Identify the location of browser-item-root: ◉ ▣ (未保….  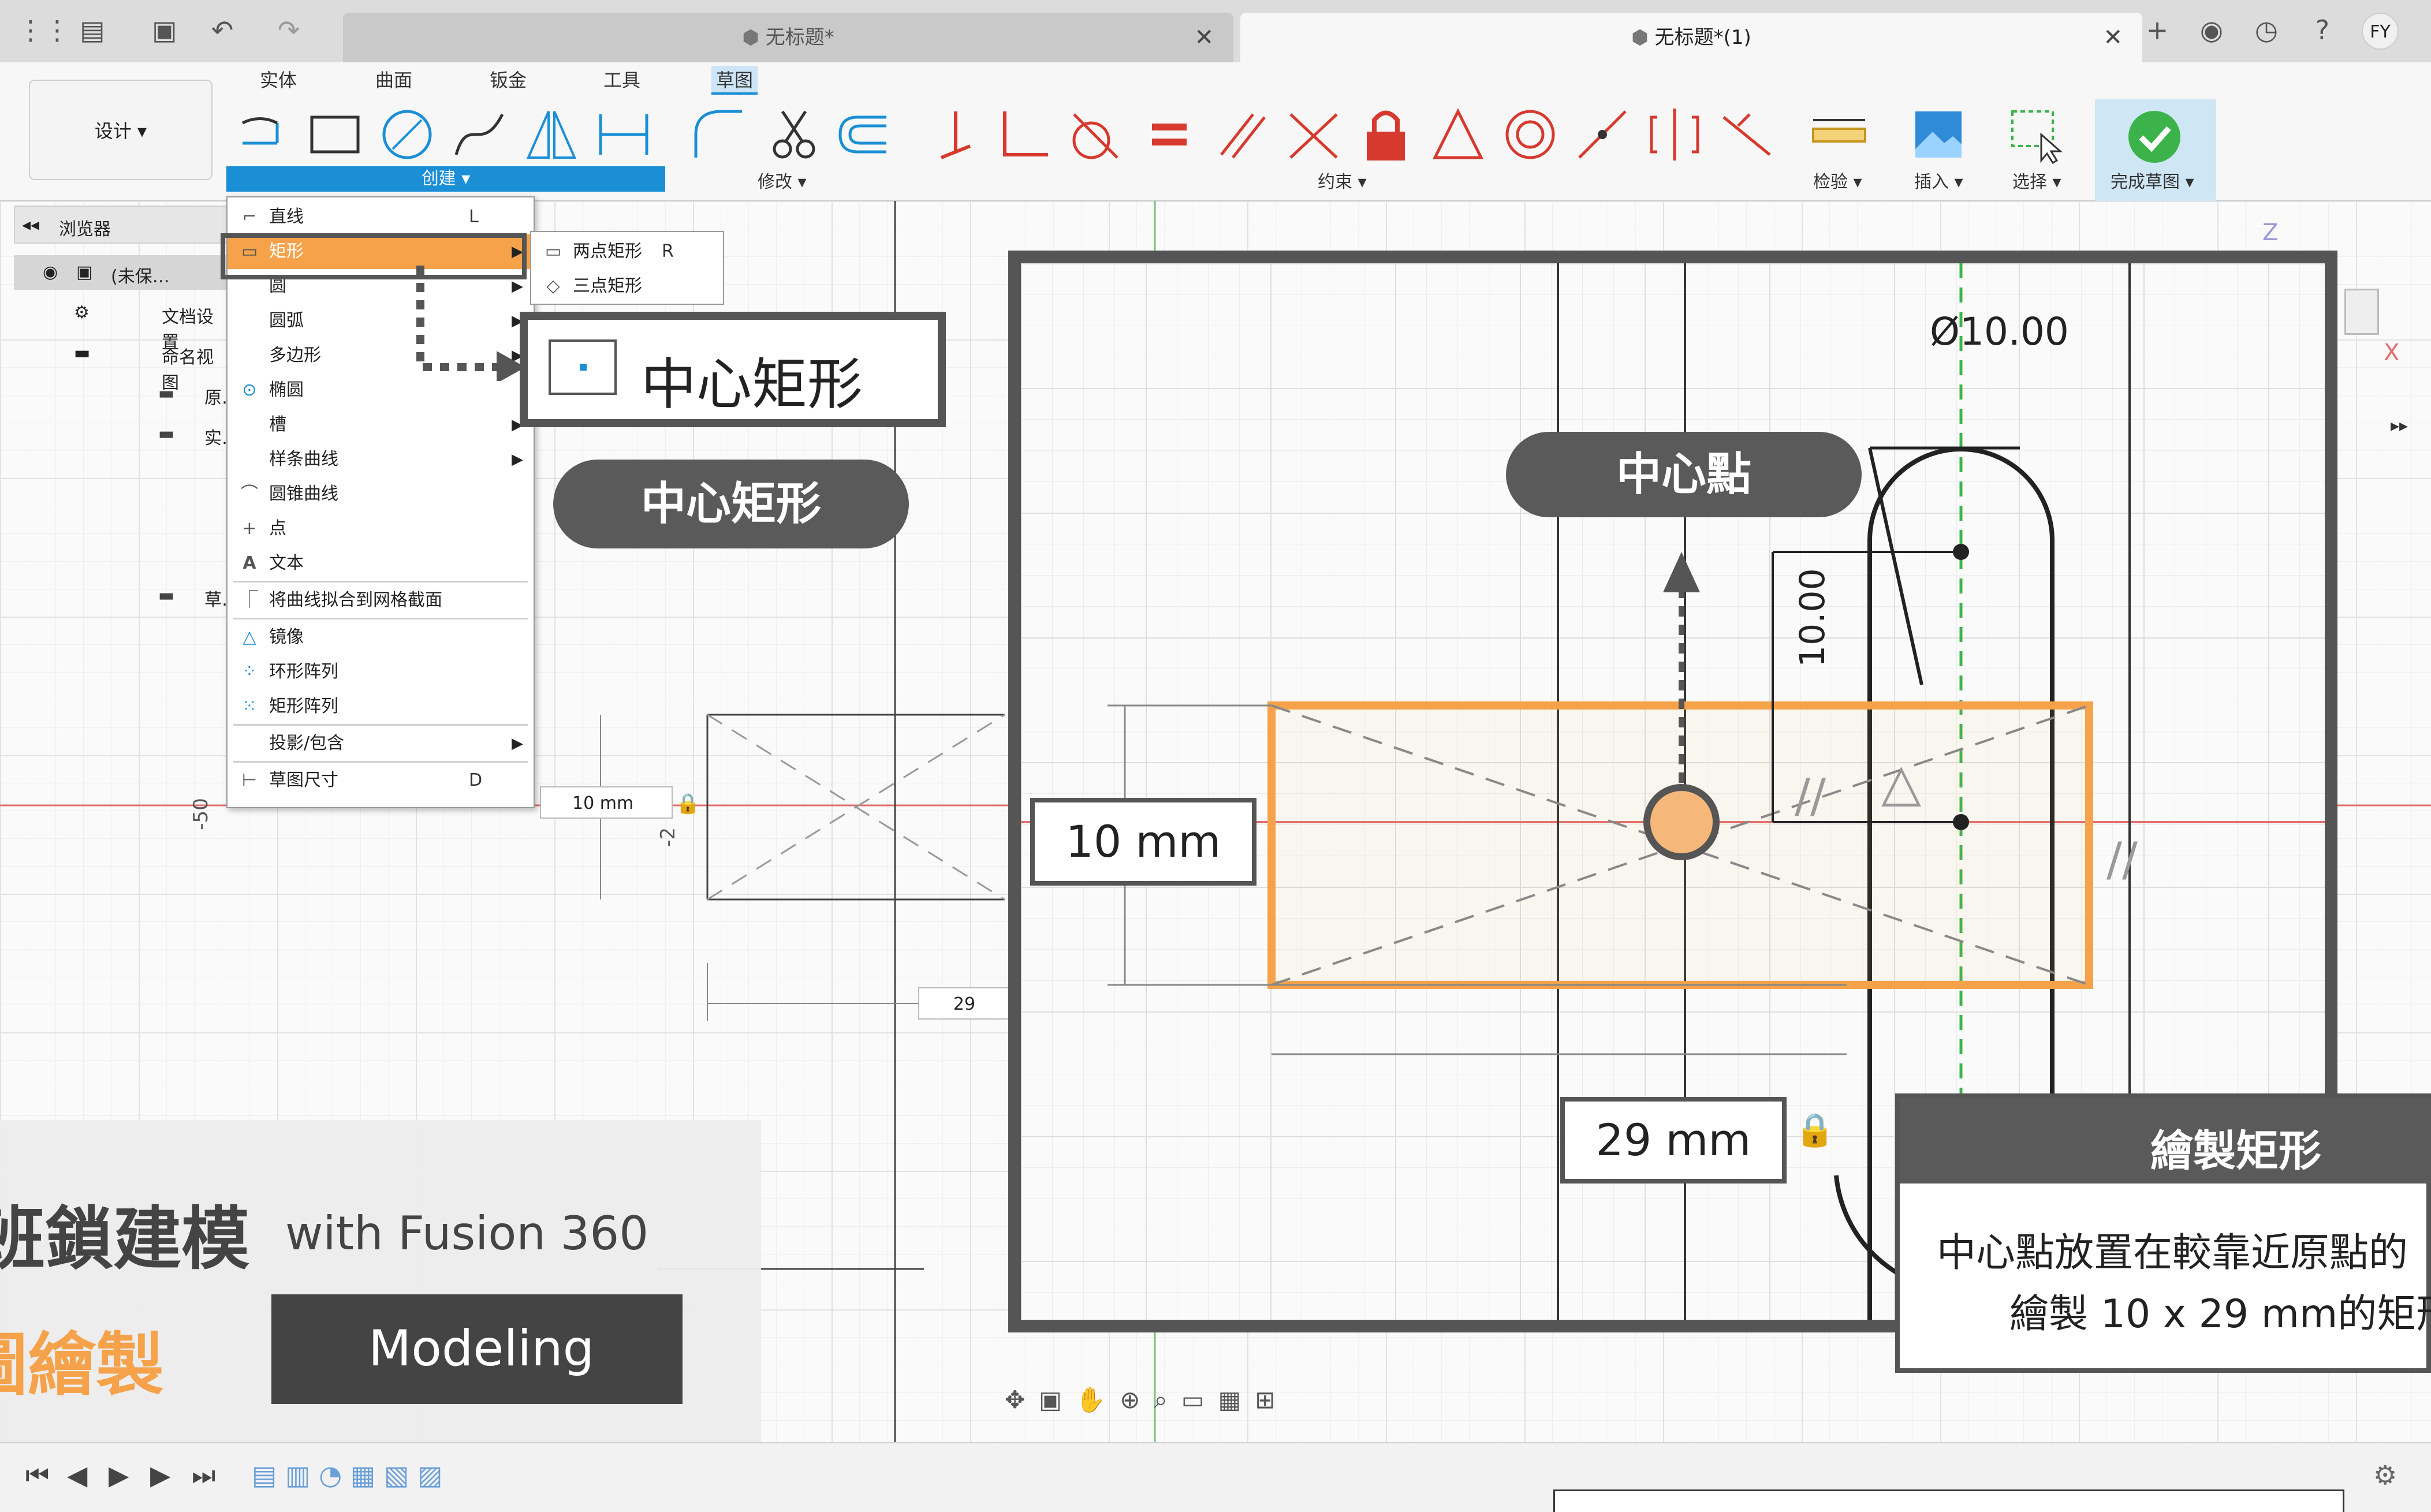
(121, 272).